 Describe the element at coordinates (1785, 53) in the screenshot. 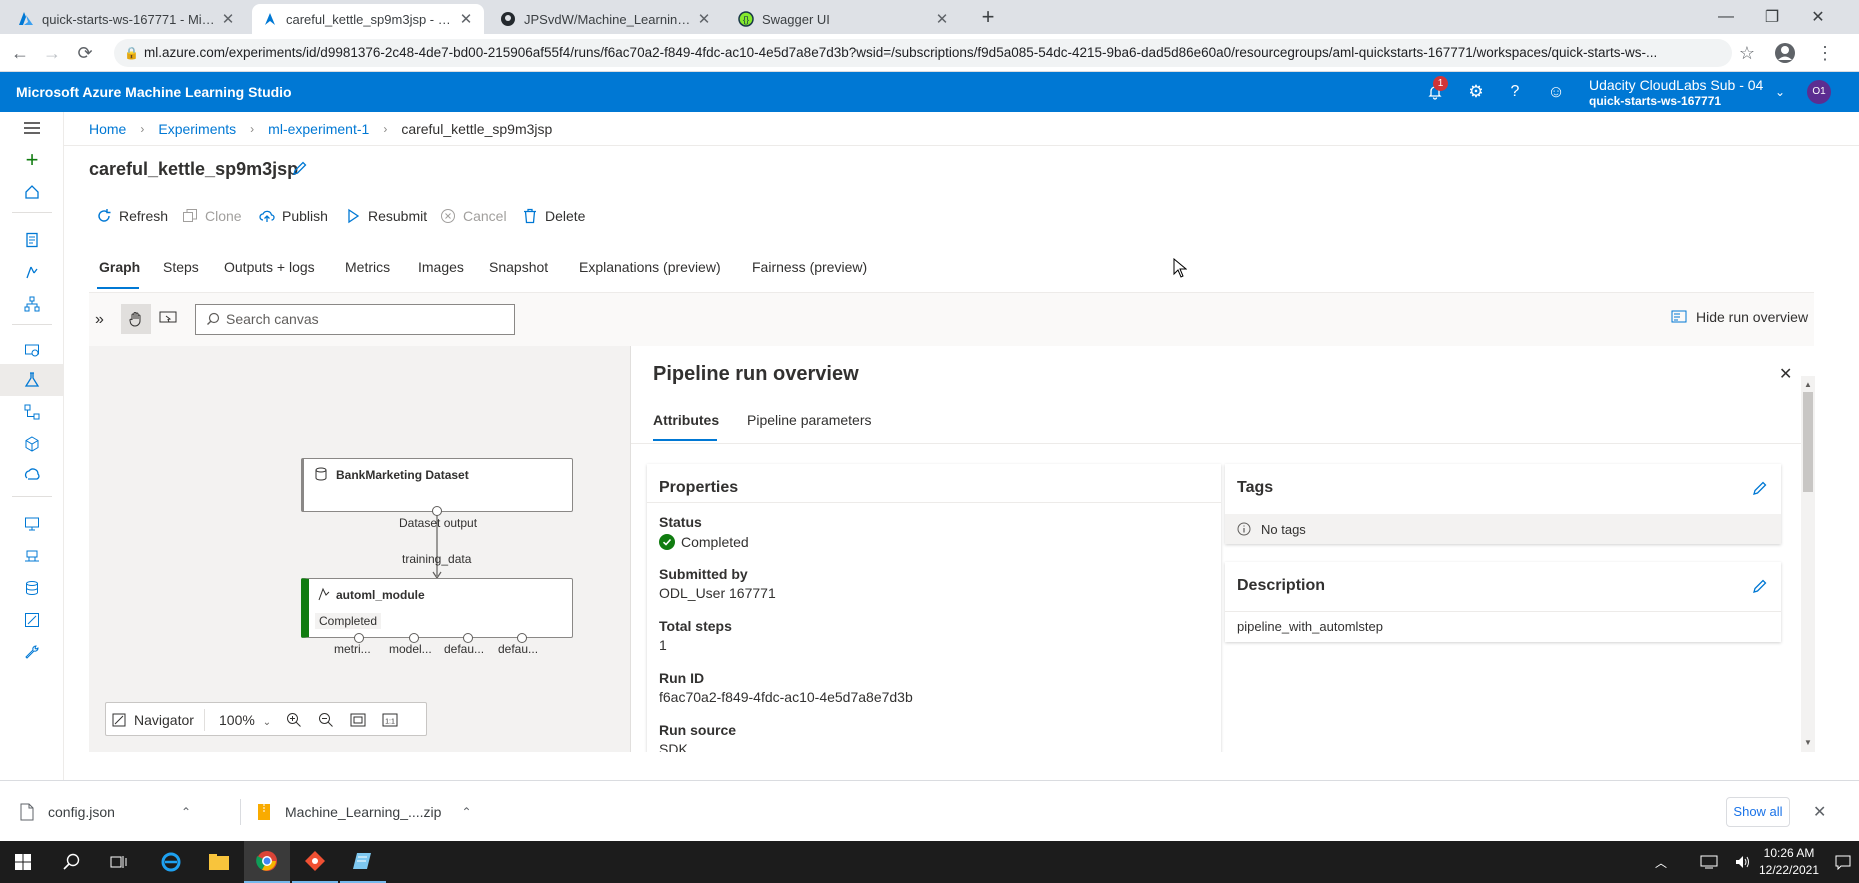

I see `profile-icon` at that location.